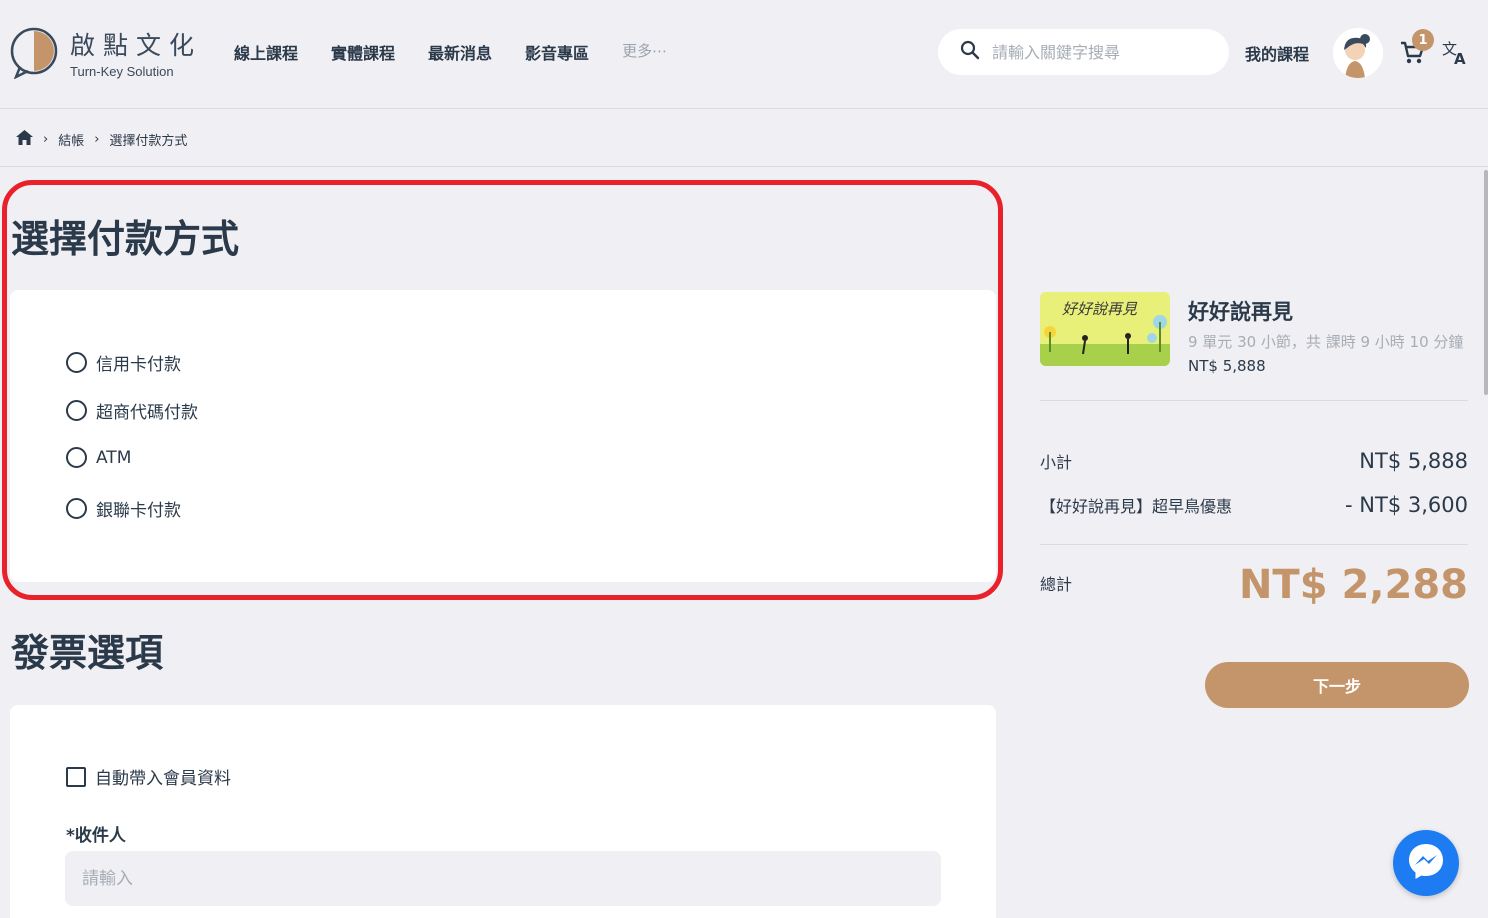 The image size is (1488, 918). Describe the element at coordinates (503, 878) in the screenshot. I see `recipient-input` at that location.